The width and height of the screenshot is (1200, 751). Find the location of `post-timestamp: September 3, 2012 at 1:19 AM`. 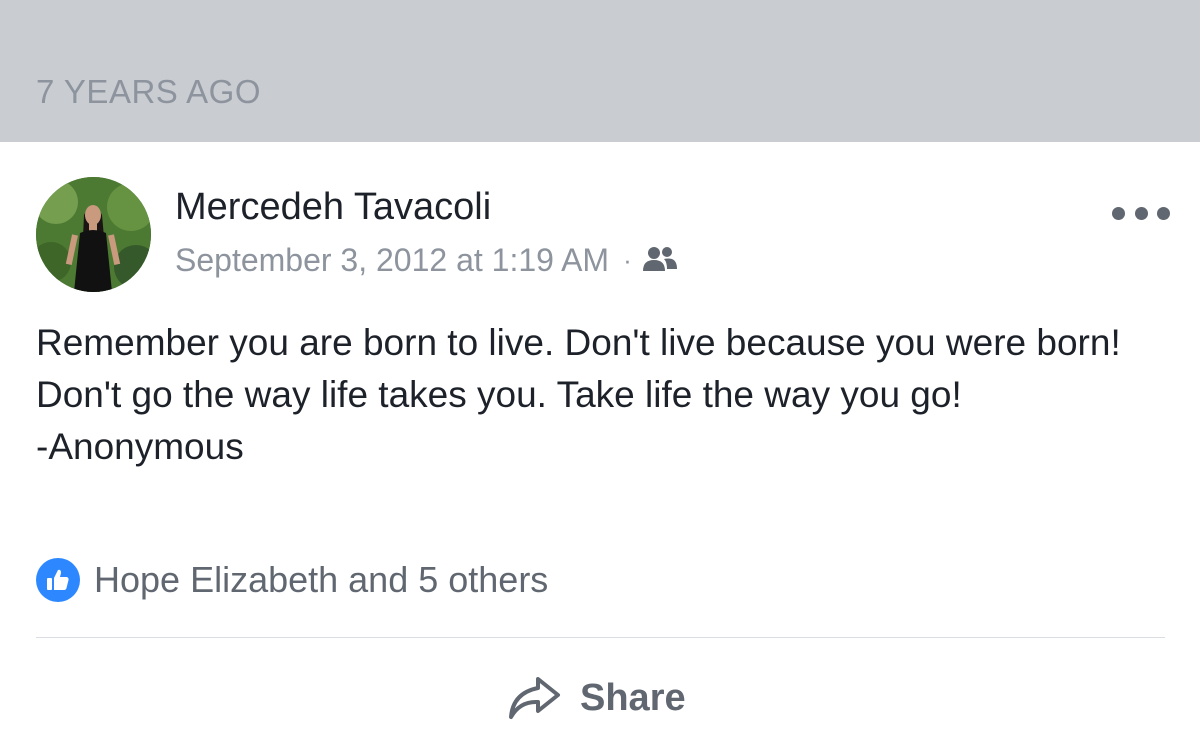

post-timestamp: September 3, 2012 at 1:19 AM is located at coordinates (392, 260).